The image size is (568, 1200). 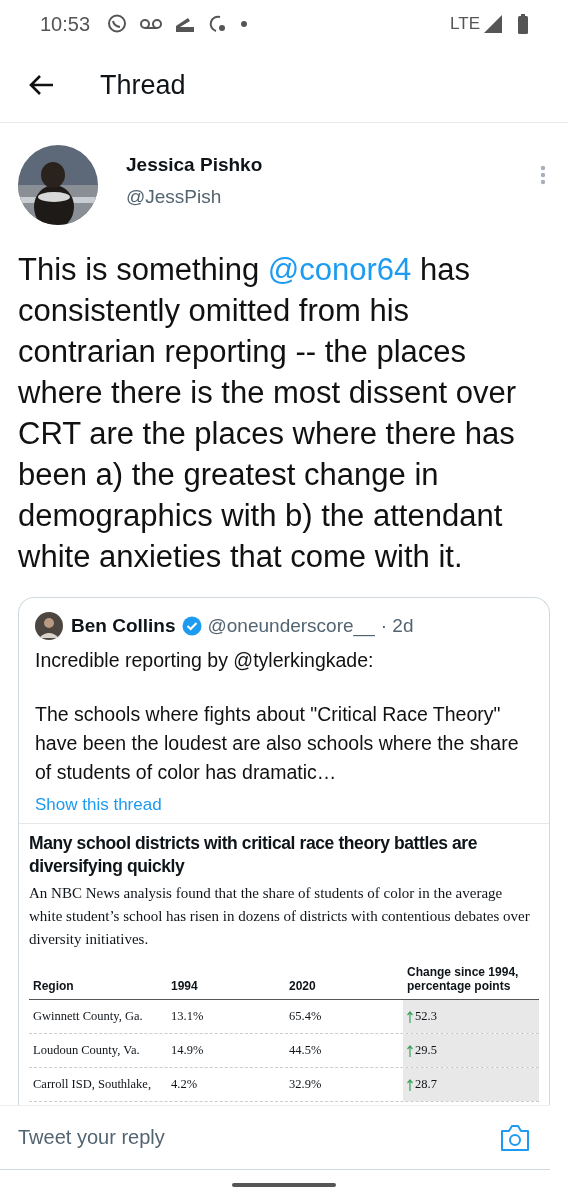 I want to click on dot-icon, so click(x=244, y=24).